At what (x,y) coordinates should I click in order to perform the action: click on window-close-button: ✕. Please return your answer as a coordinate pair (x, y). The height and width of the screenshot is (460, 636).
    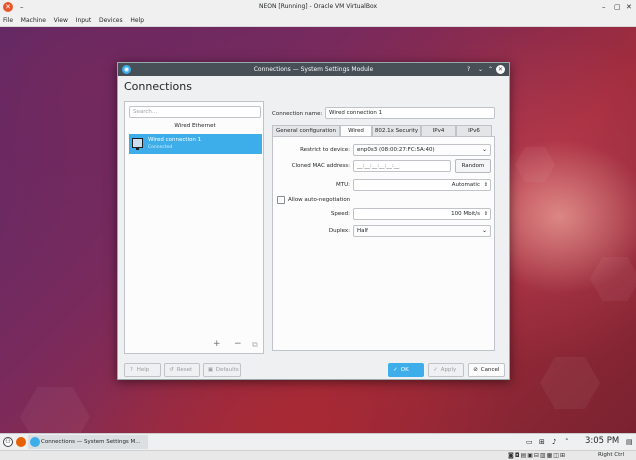
    Looking at the image, I should click on (629, 7).